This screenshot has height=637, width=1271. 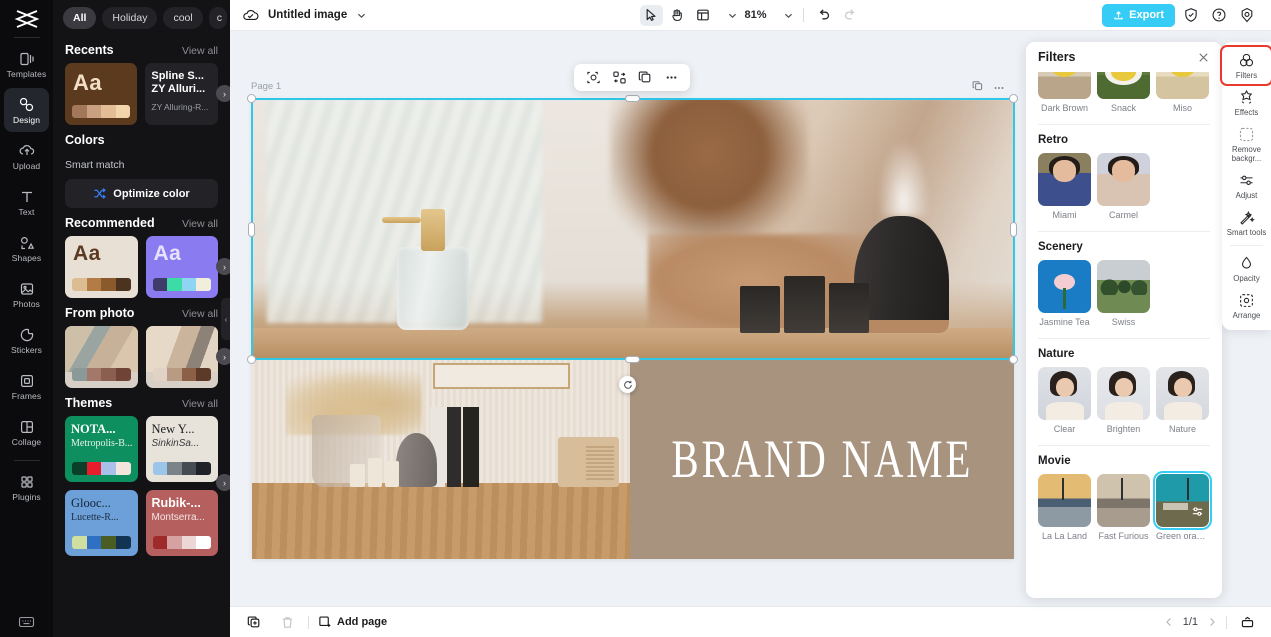 I want to click on brand-name-block: BRAND NAME, so click(x=822, y=459).